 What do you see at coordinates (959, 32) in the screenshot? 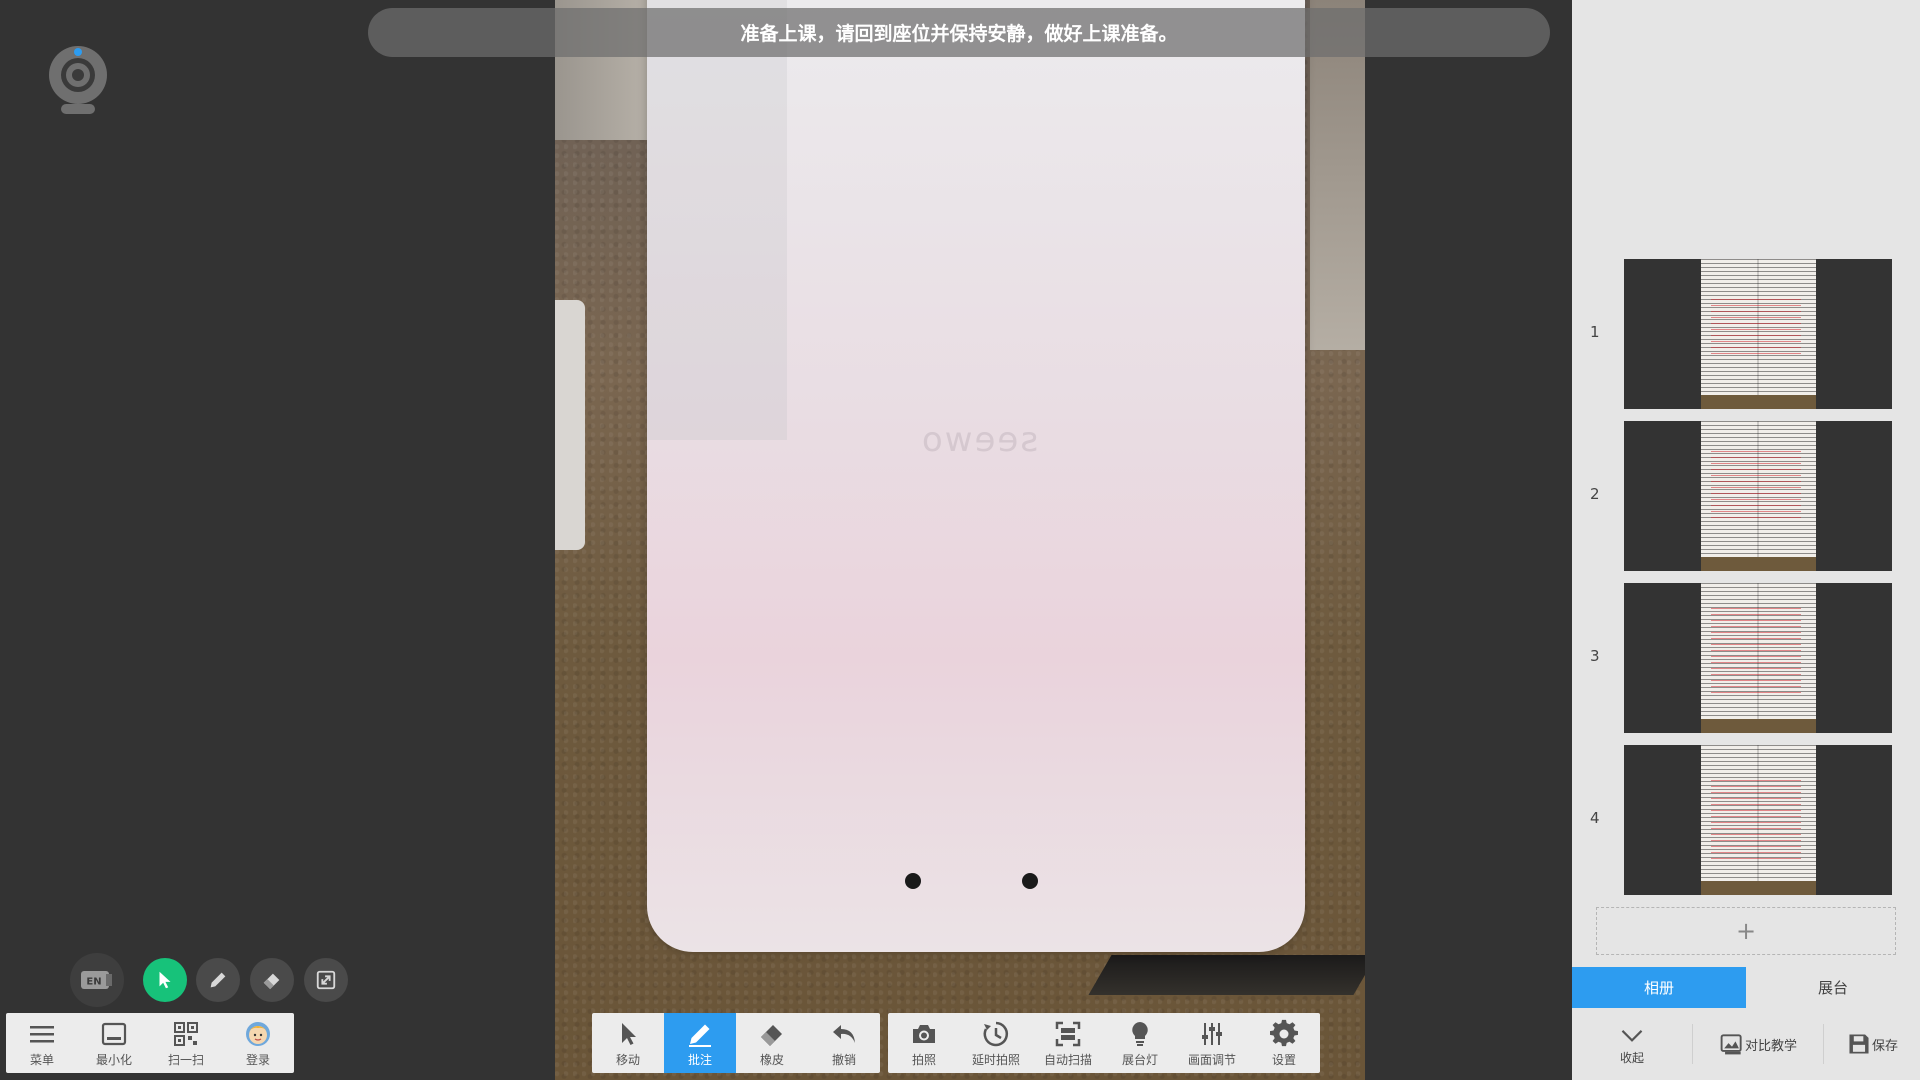
I see `class-notice-banner: 准备上课，请回到座位并保持安静，做好上课准备。` at bounding box center [959, 32].